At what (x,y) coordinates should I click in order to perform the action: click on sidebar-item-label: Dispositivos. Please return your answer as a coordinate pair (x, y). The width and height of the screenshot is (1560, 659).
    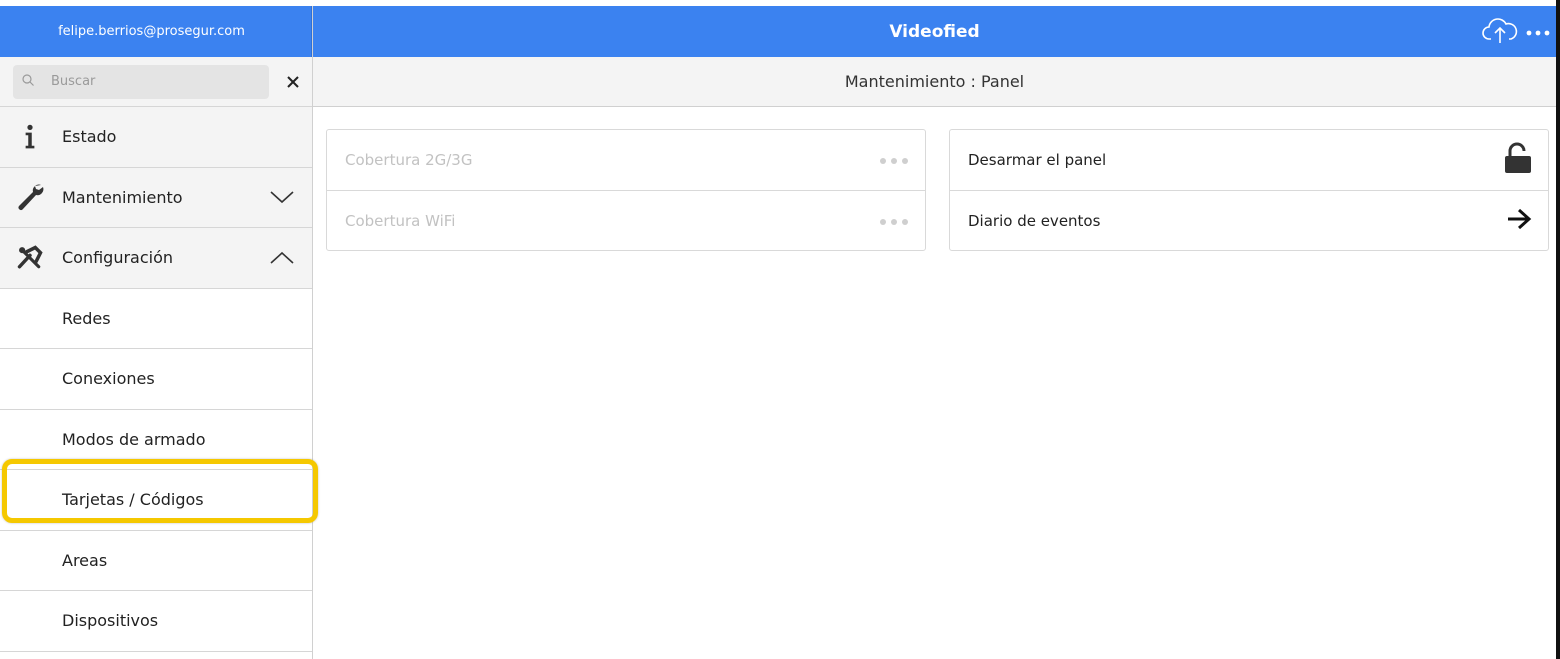
    Looking at the image, I should click on (110, 621).